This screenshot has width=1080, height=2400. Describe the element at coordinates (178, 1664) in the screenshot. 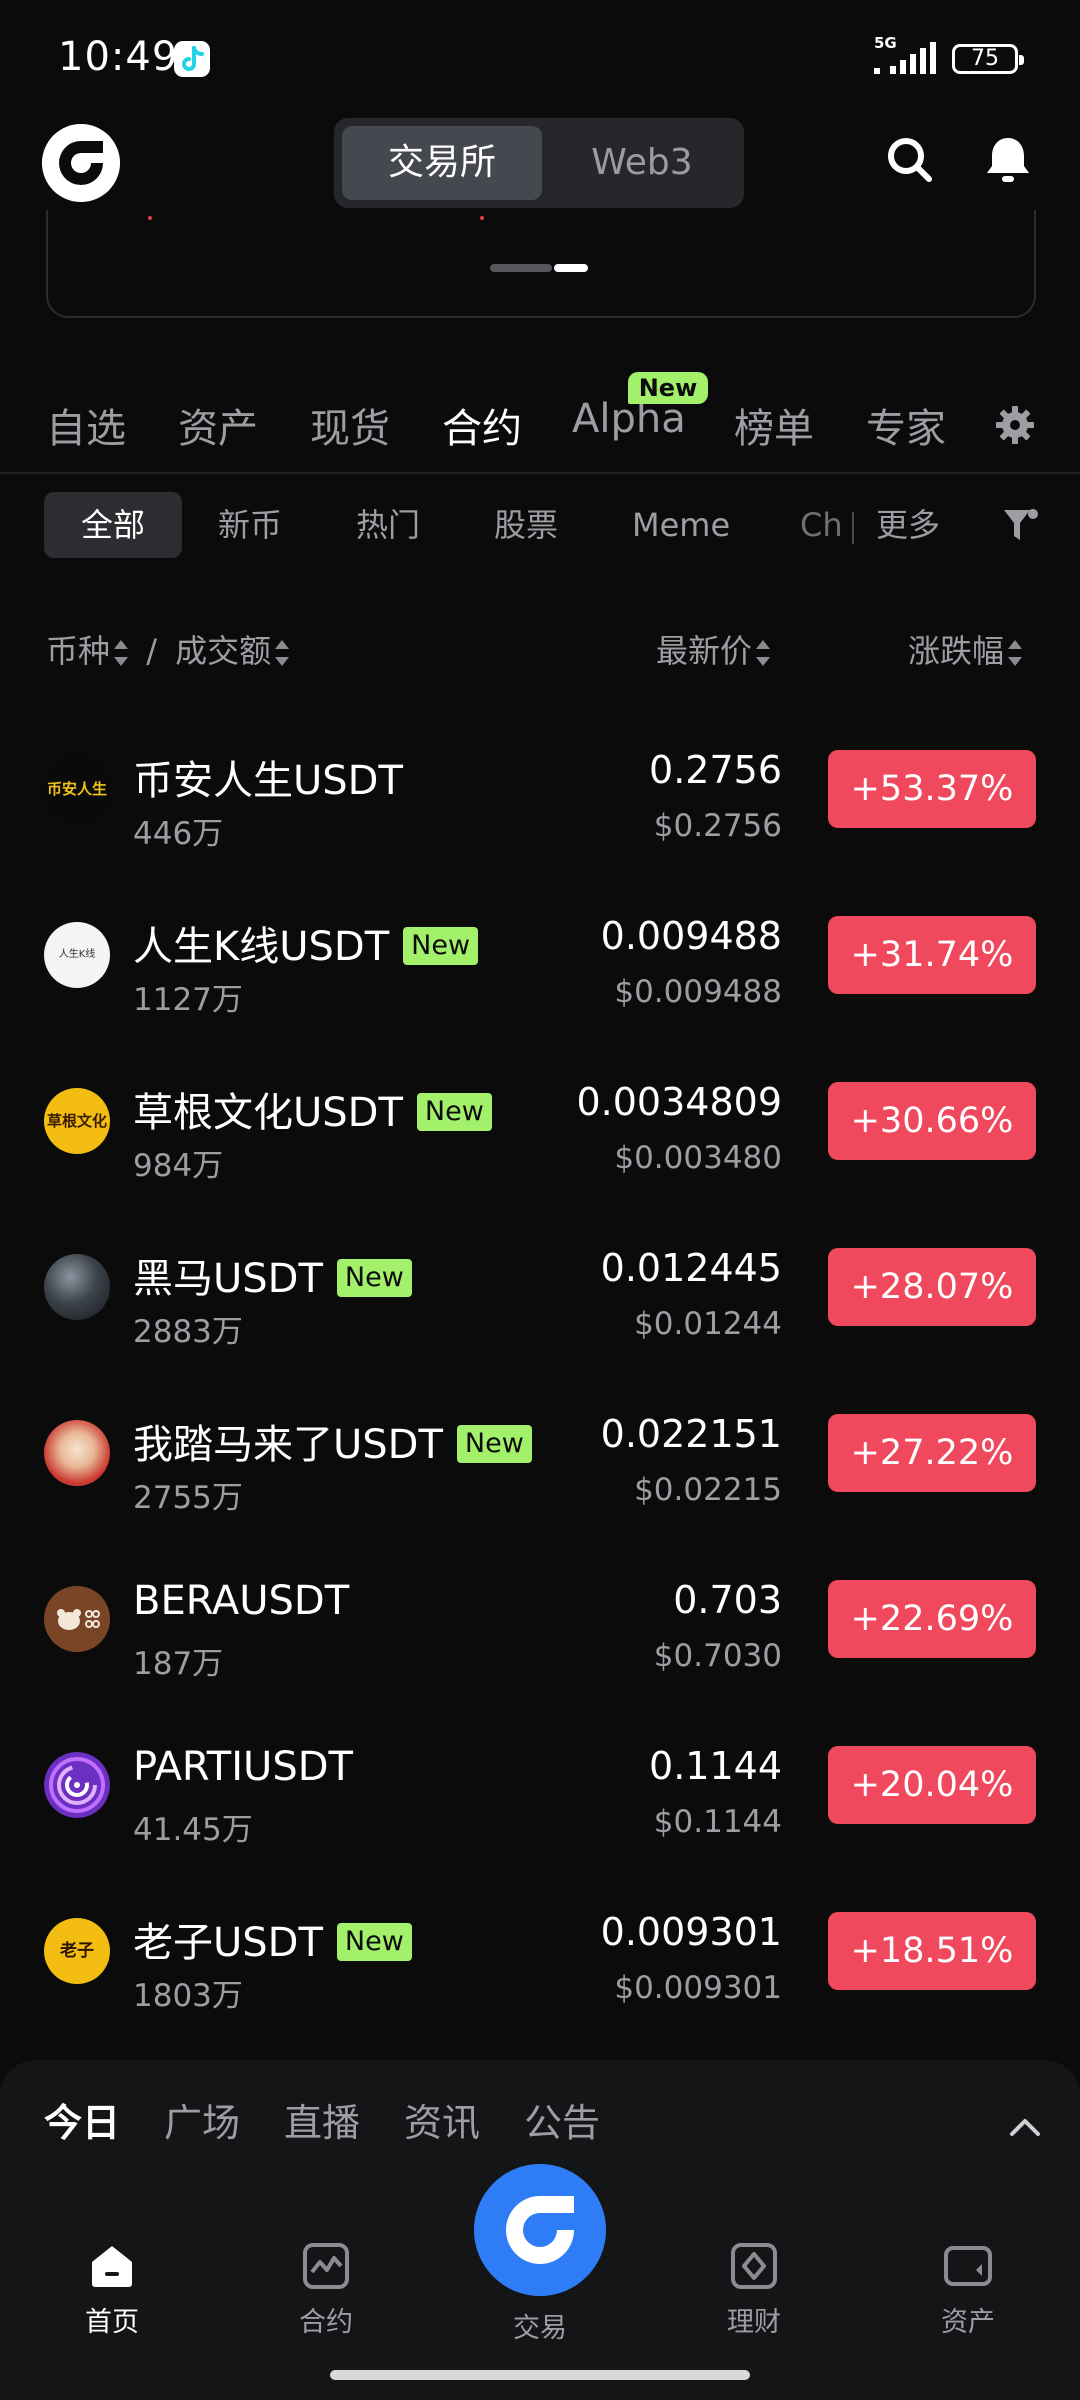

I see `coin-volume: 187万` at that location.